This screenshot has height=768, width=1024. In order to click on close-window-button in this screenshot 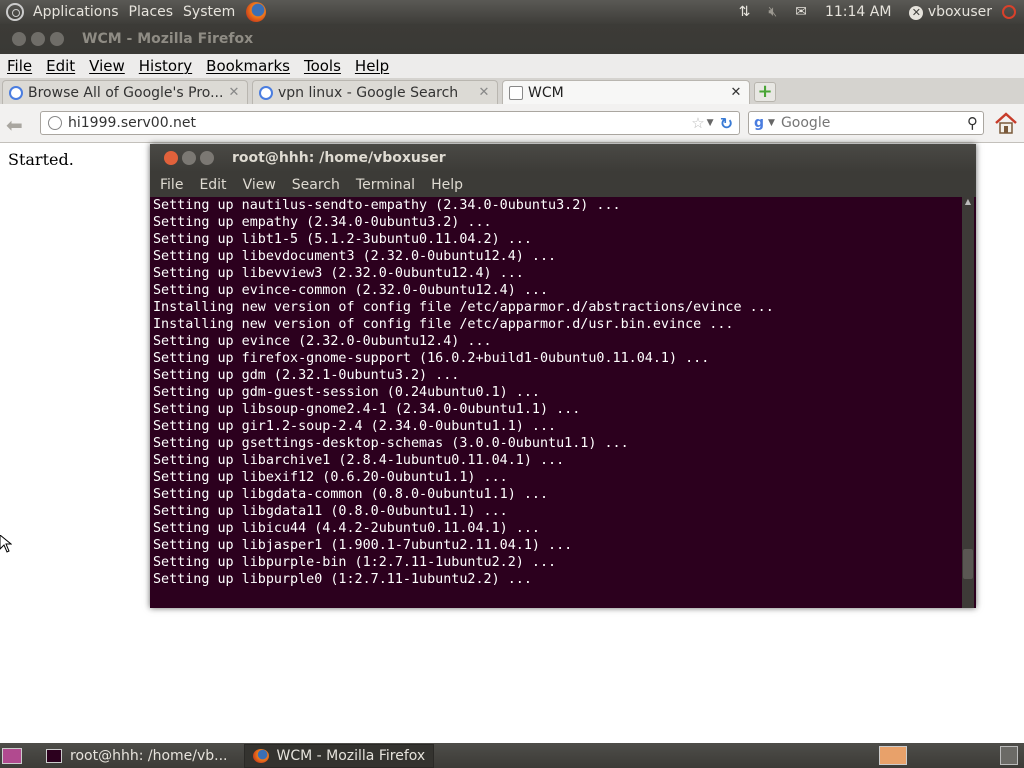, I will do `click(19, 39)`.